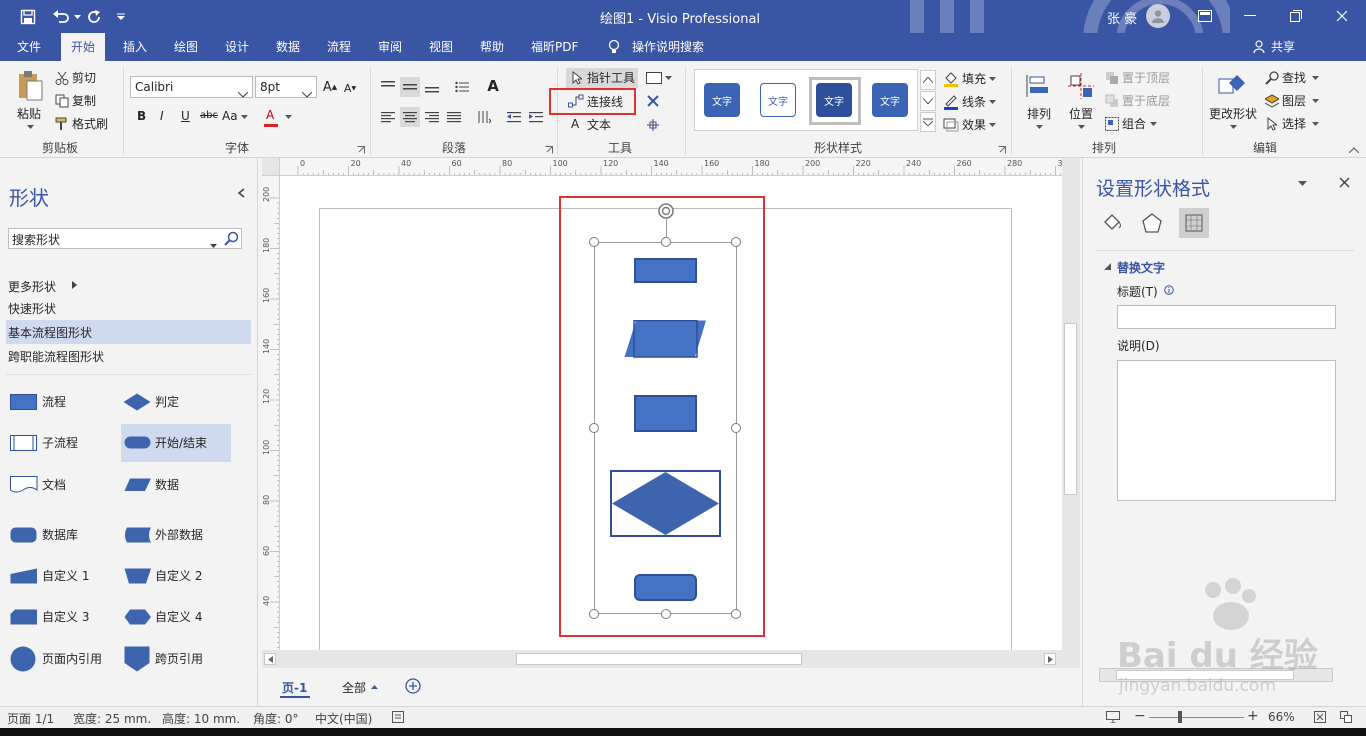 This screenshot has width=1366, height=736. What do you see at coordinates (1250, 16) in the screenshot?
I see `minimize-icon` at bounding box center [1250, 16].